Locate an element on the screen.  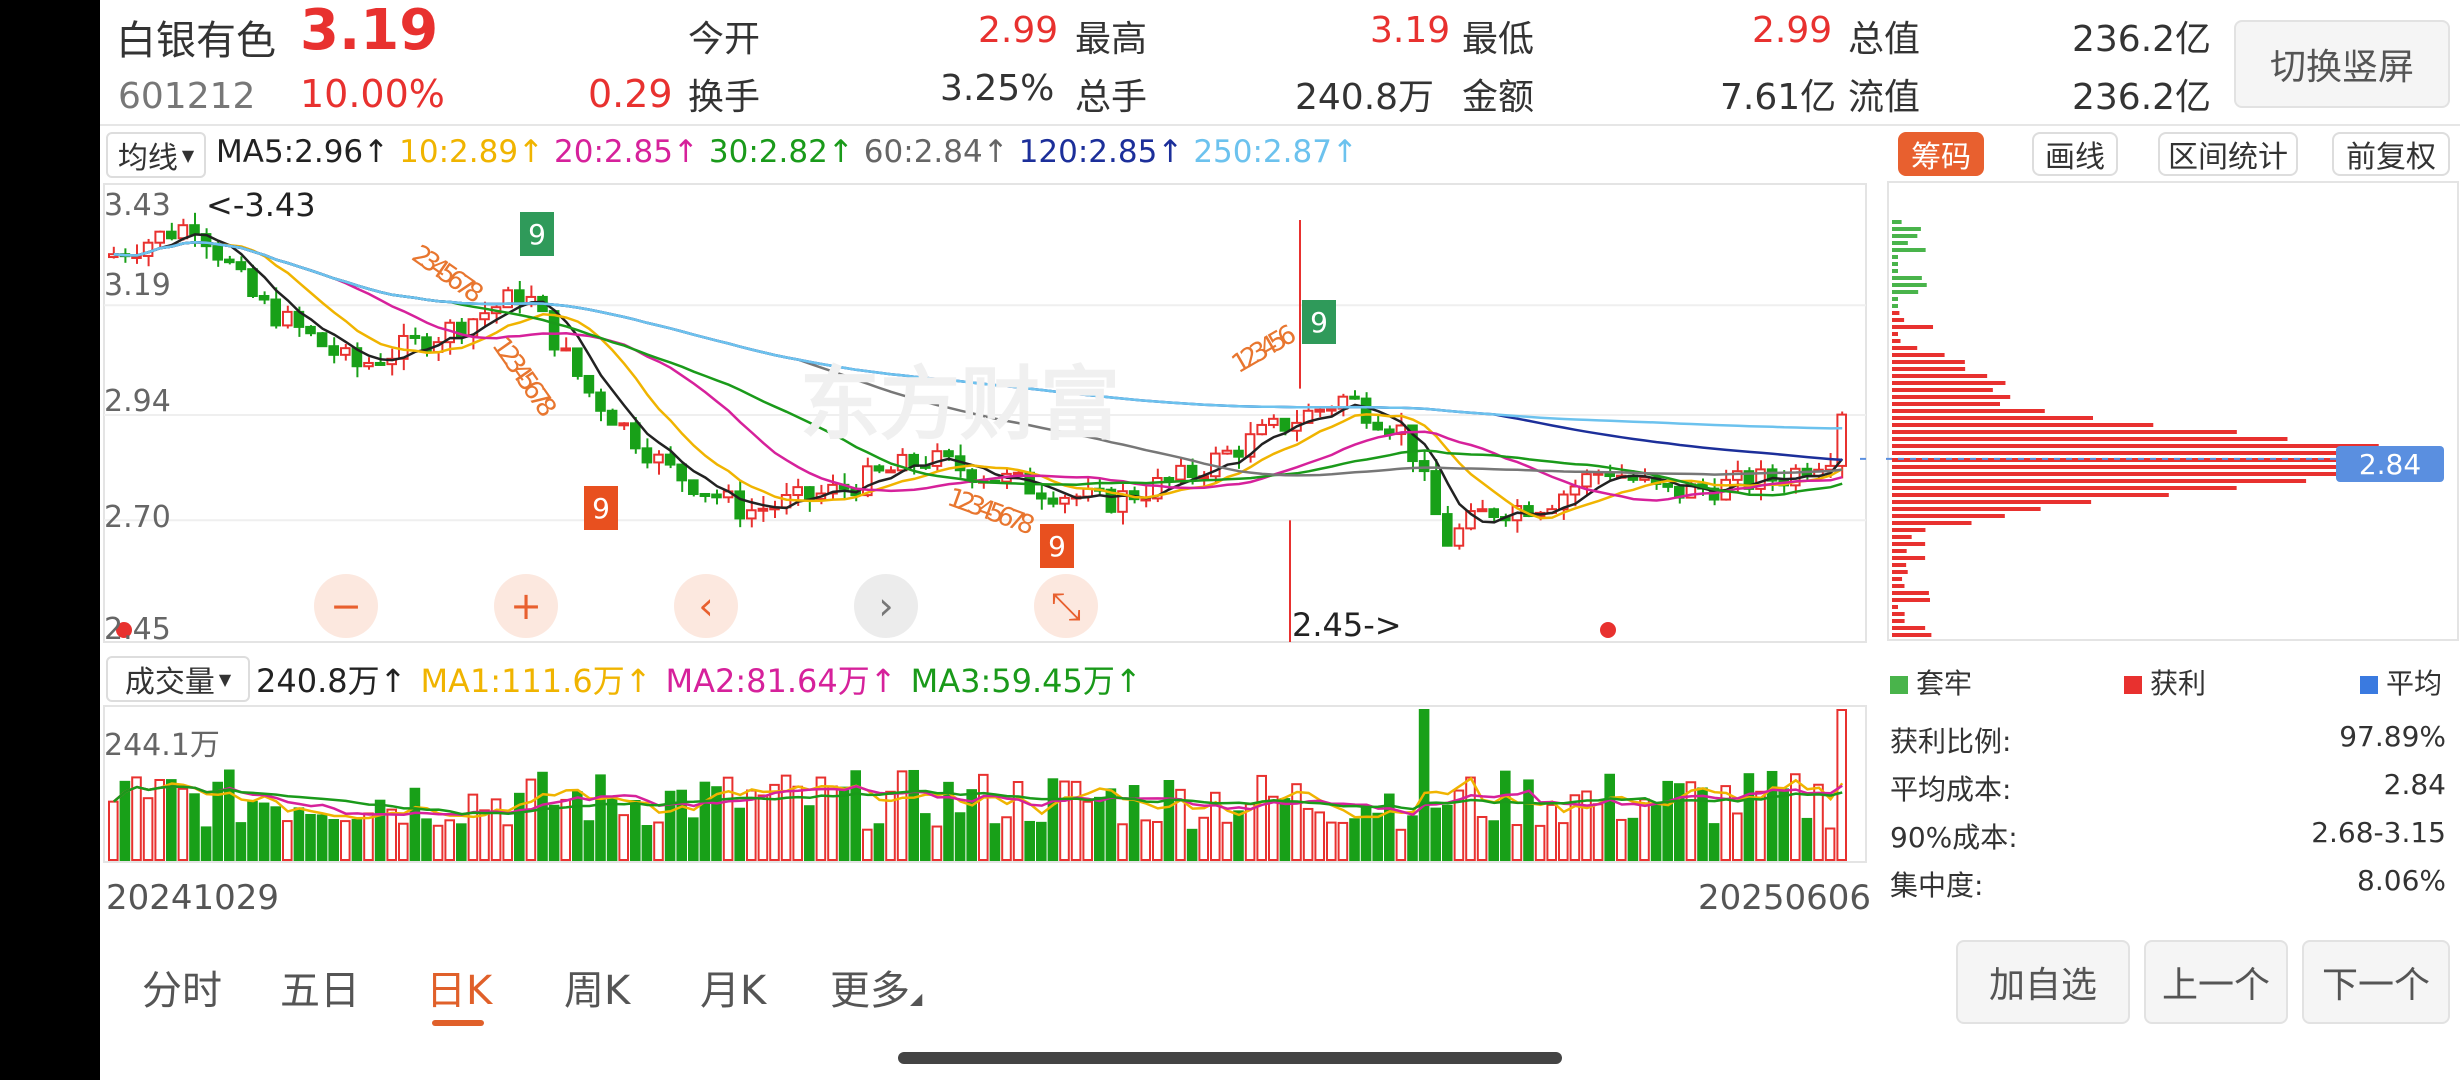
forward-adjust-tool: 前复权 is located at coordinates (2391, 154).